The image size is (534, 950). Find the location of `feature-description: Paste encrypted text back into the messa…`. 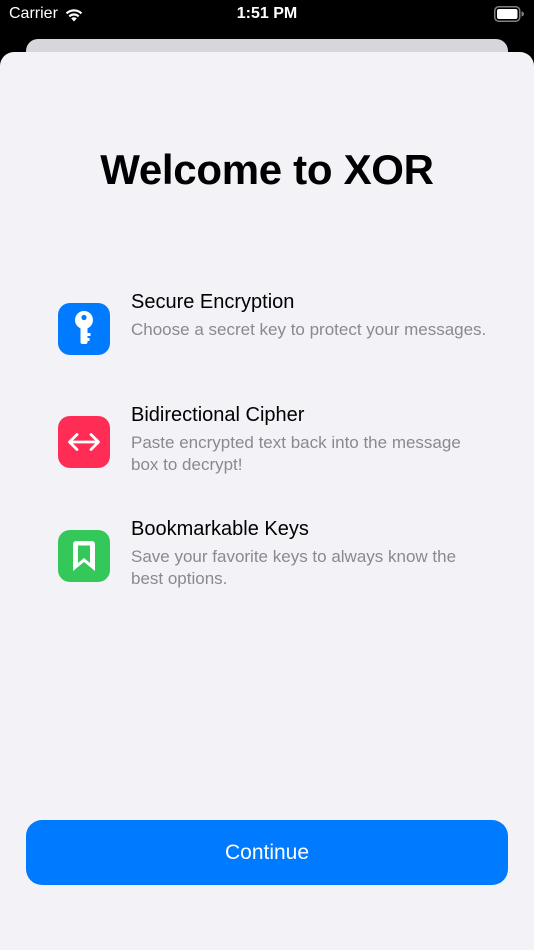

feature-description: Paste encrypted text back into the messa… is located at coordinates (296, 453).